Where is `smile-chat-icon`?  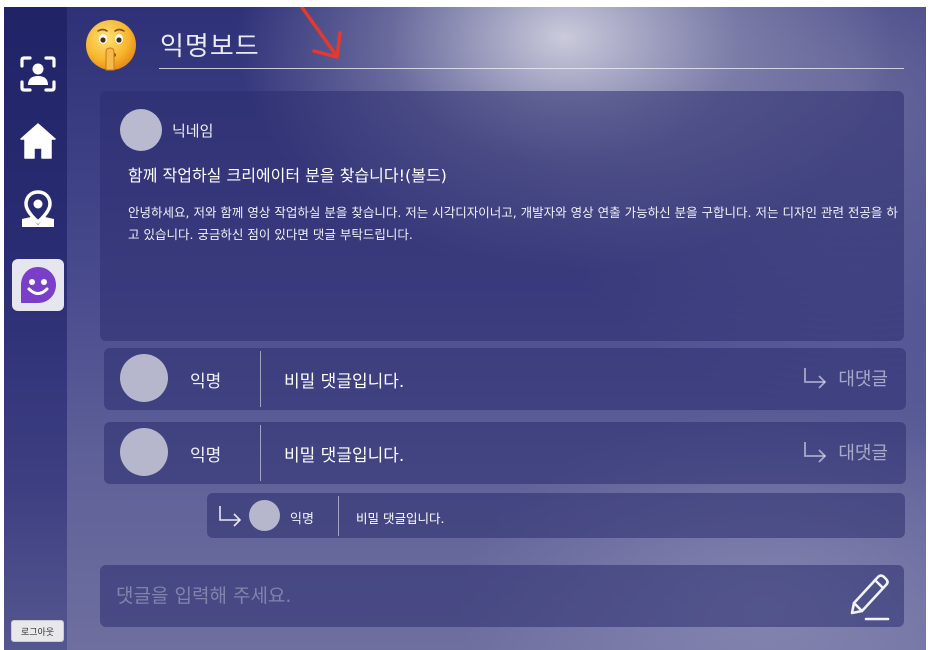 smile-chat-icon is located at coordinates (38, 285).